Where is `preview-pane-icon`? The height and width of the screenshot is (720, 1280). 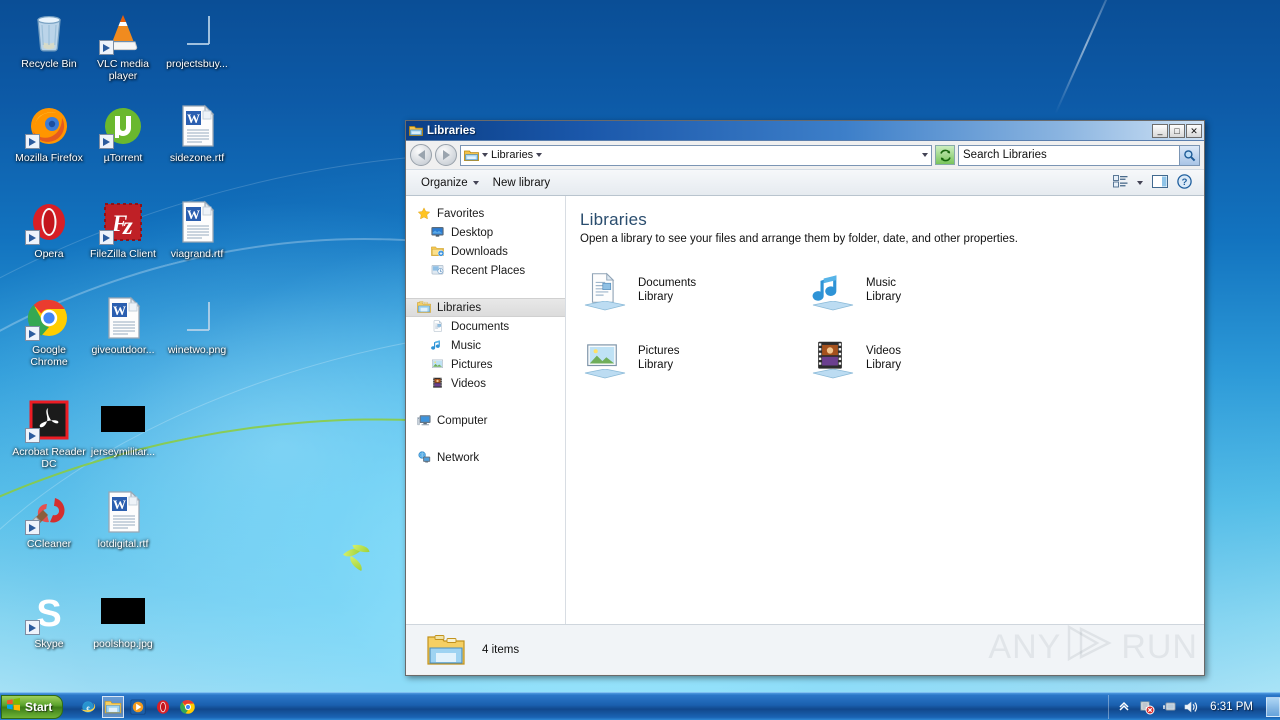
preview-pane-icon is located at coordinates (1160, 182).